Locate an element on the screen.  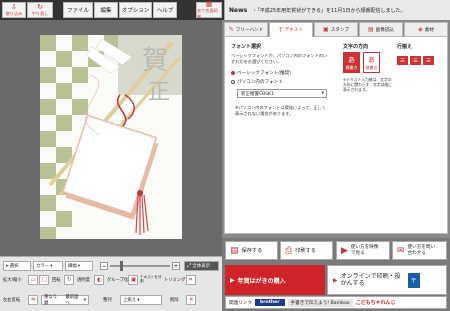
transparency-label: 透明度 is located at coordinates (83, 280).